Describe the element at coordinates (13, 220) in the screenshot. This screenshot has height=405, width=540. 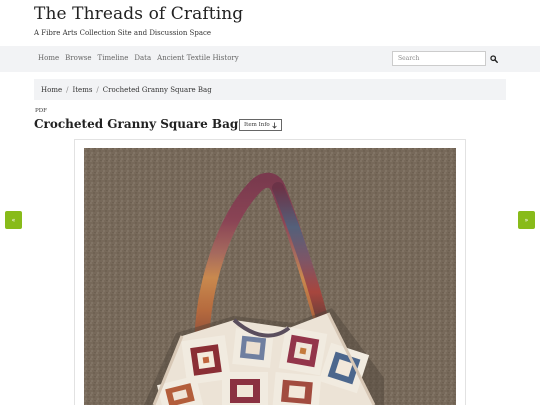
I see `previous-item-button: «` at that location.